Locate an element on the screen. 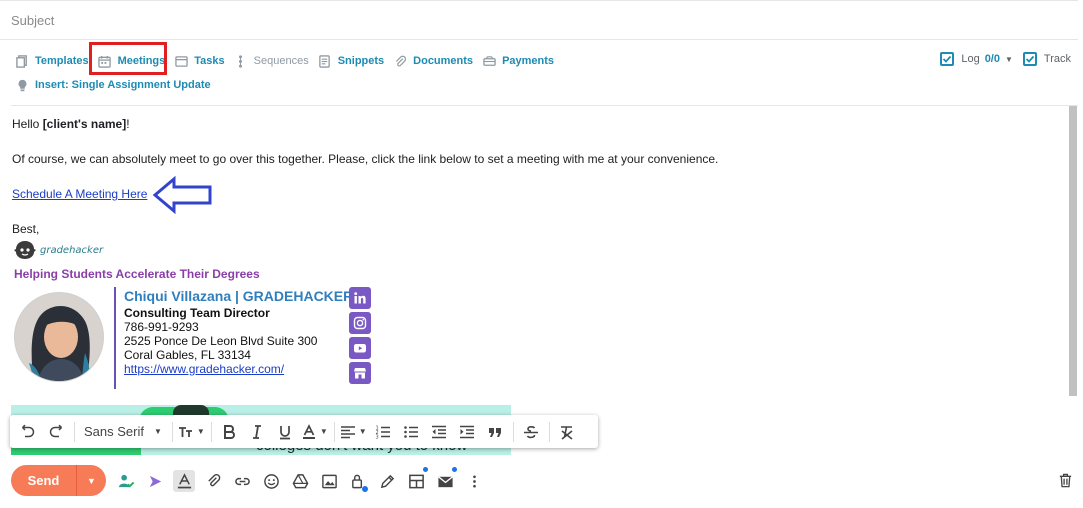  quote-button is located at coordinates (495, 432).